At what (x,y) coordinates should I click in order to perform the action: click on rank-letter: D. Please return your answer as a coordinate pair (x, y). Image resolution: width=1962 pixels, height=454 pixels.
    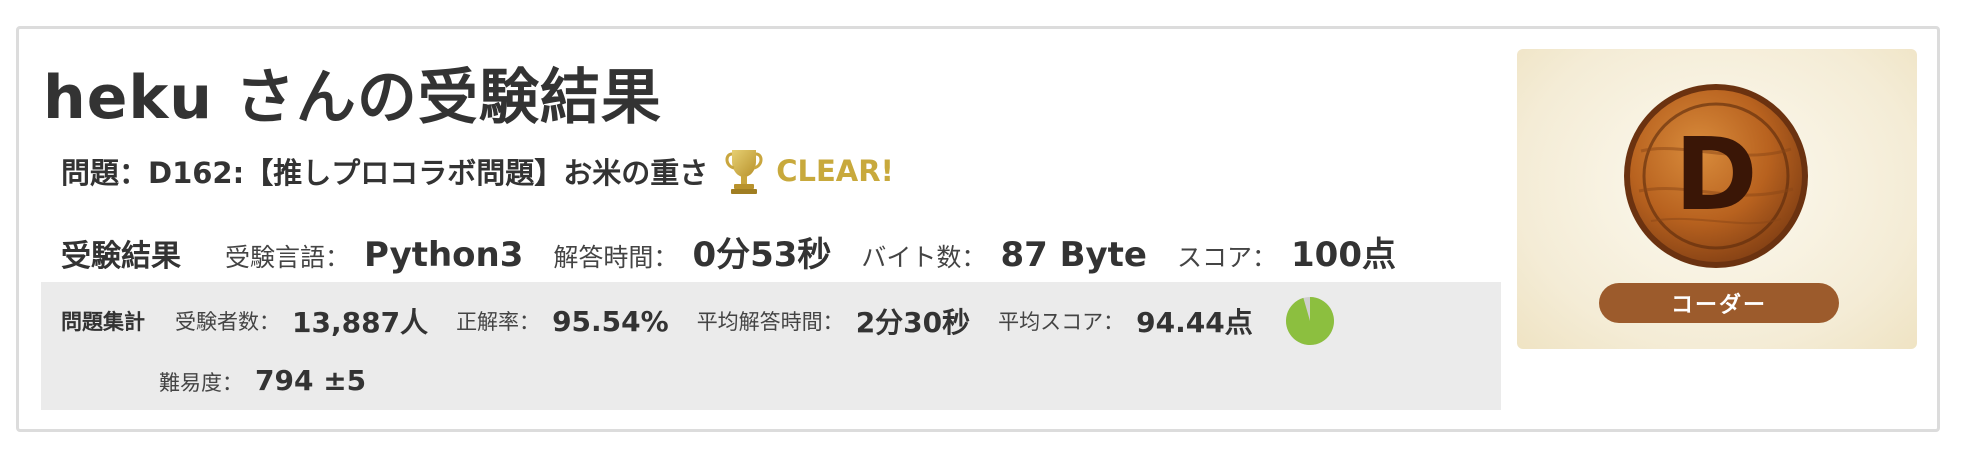
    Looking at the image, I should click on (1715, 174).